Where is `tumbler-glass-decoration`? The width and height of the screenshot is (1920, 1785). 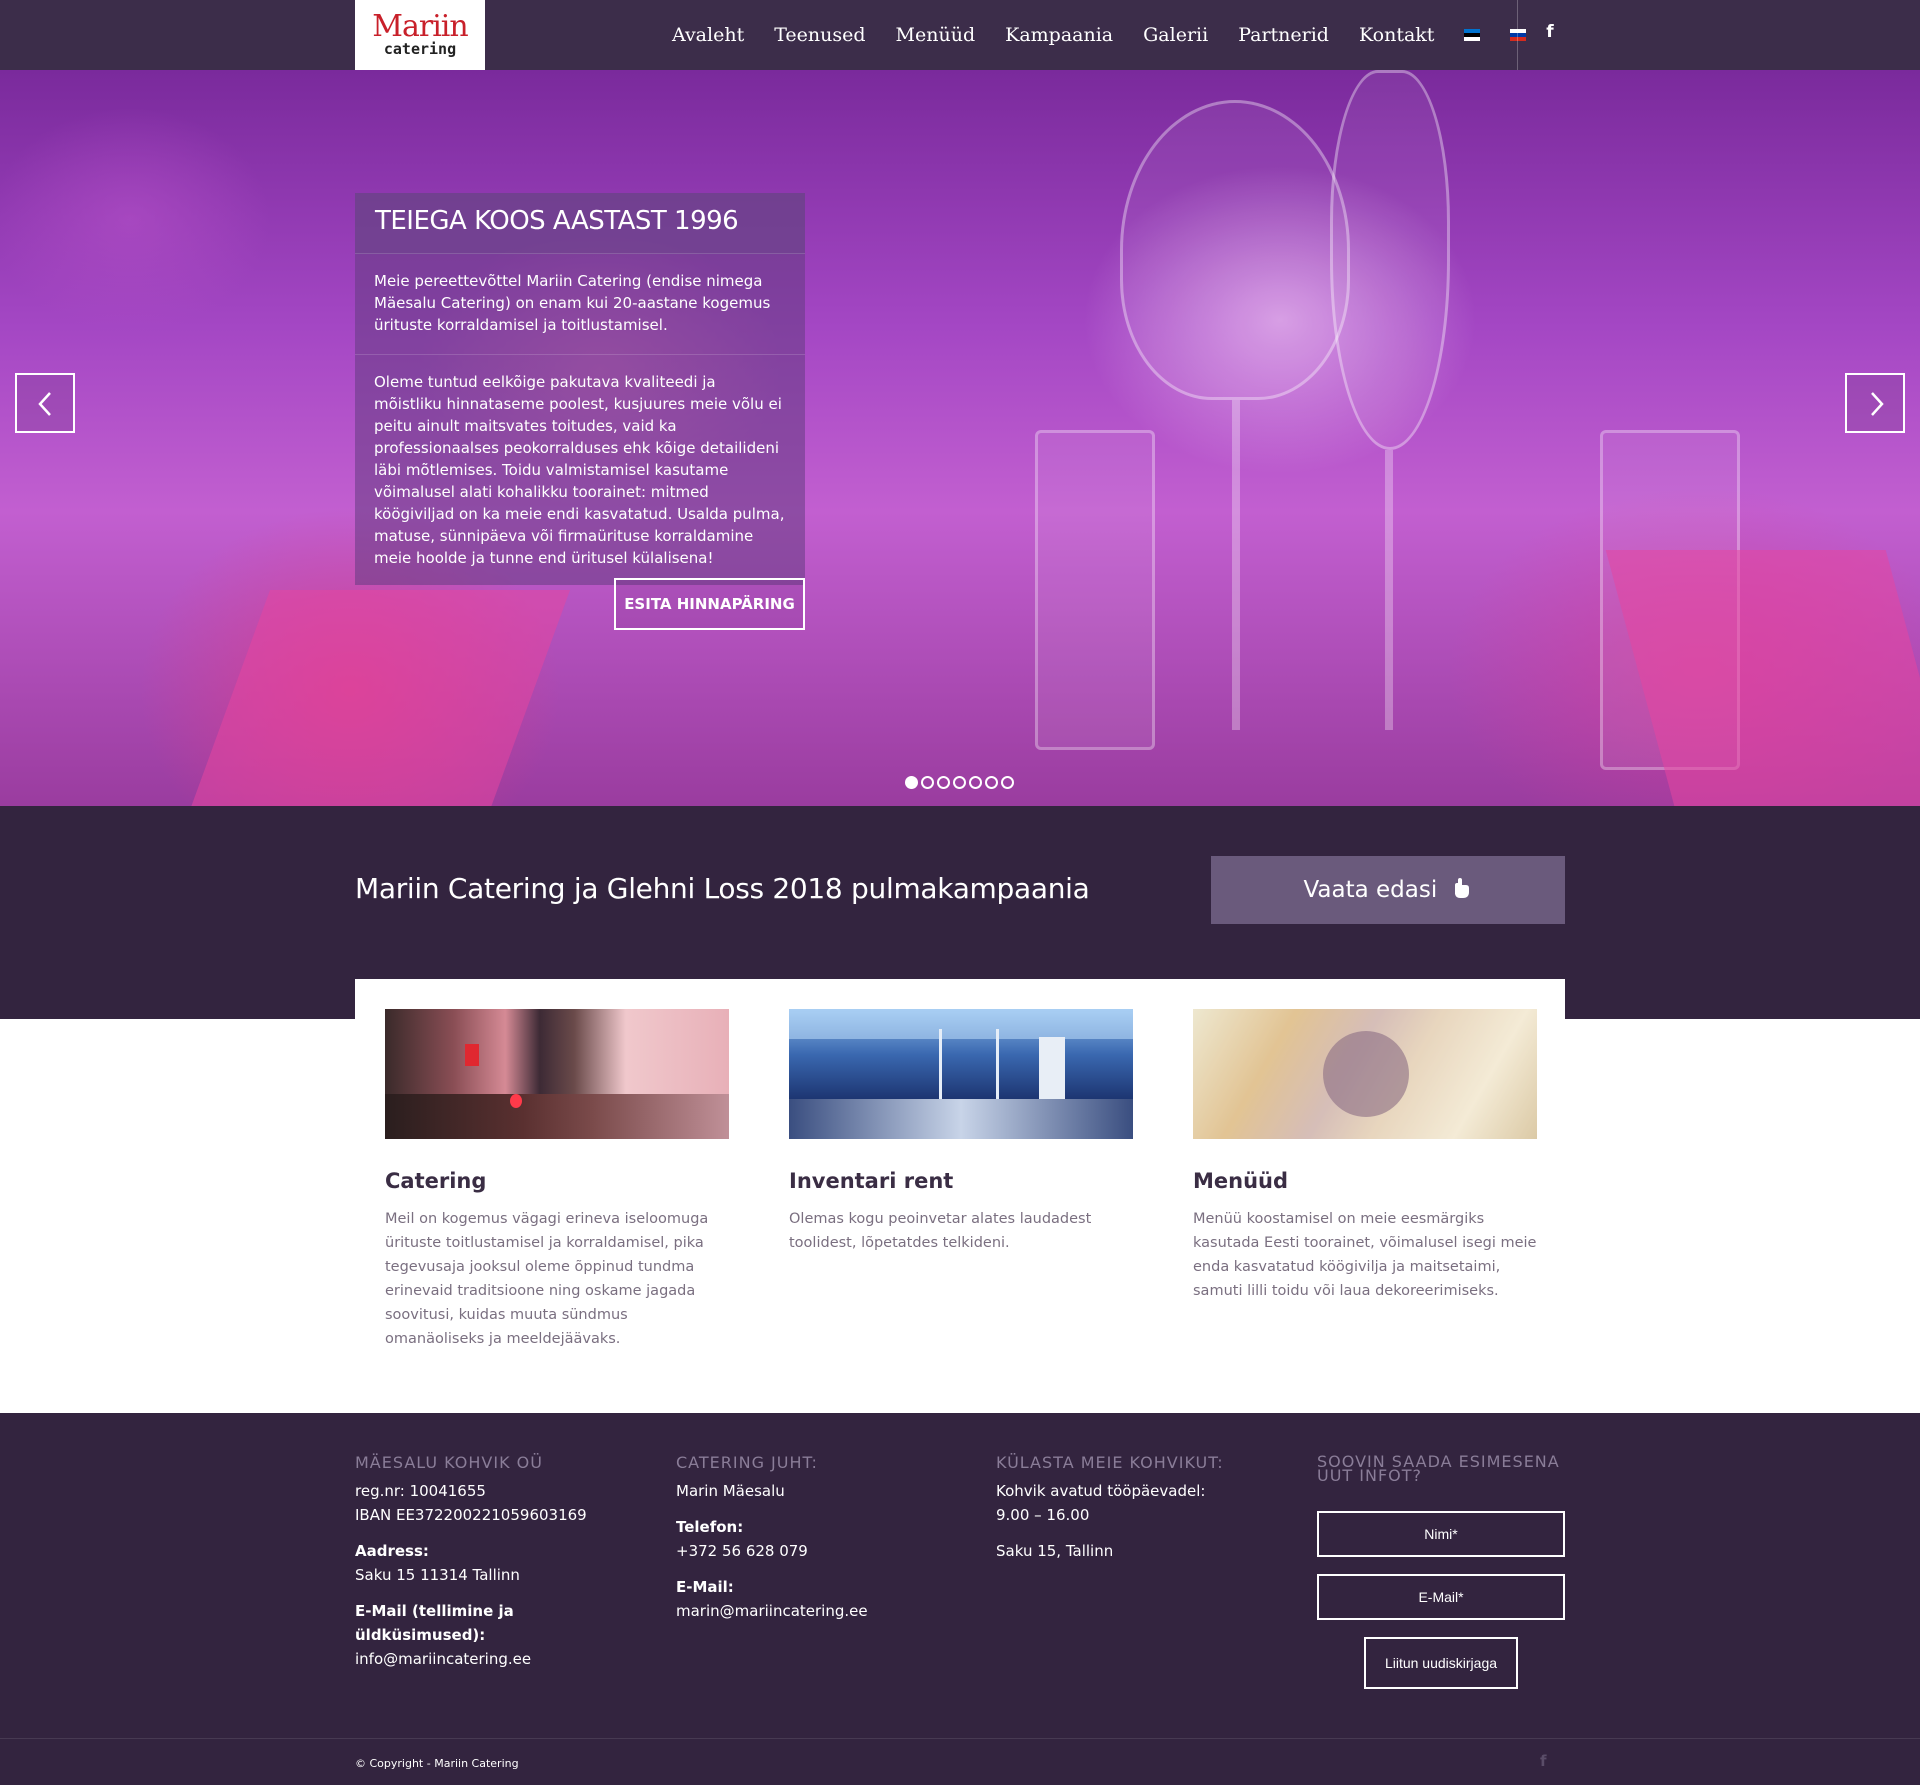
tumbler-glass-decoration is located at coordinates (1095, 590).